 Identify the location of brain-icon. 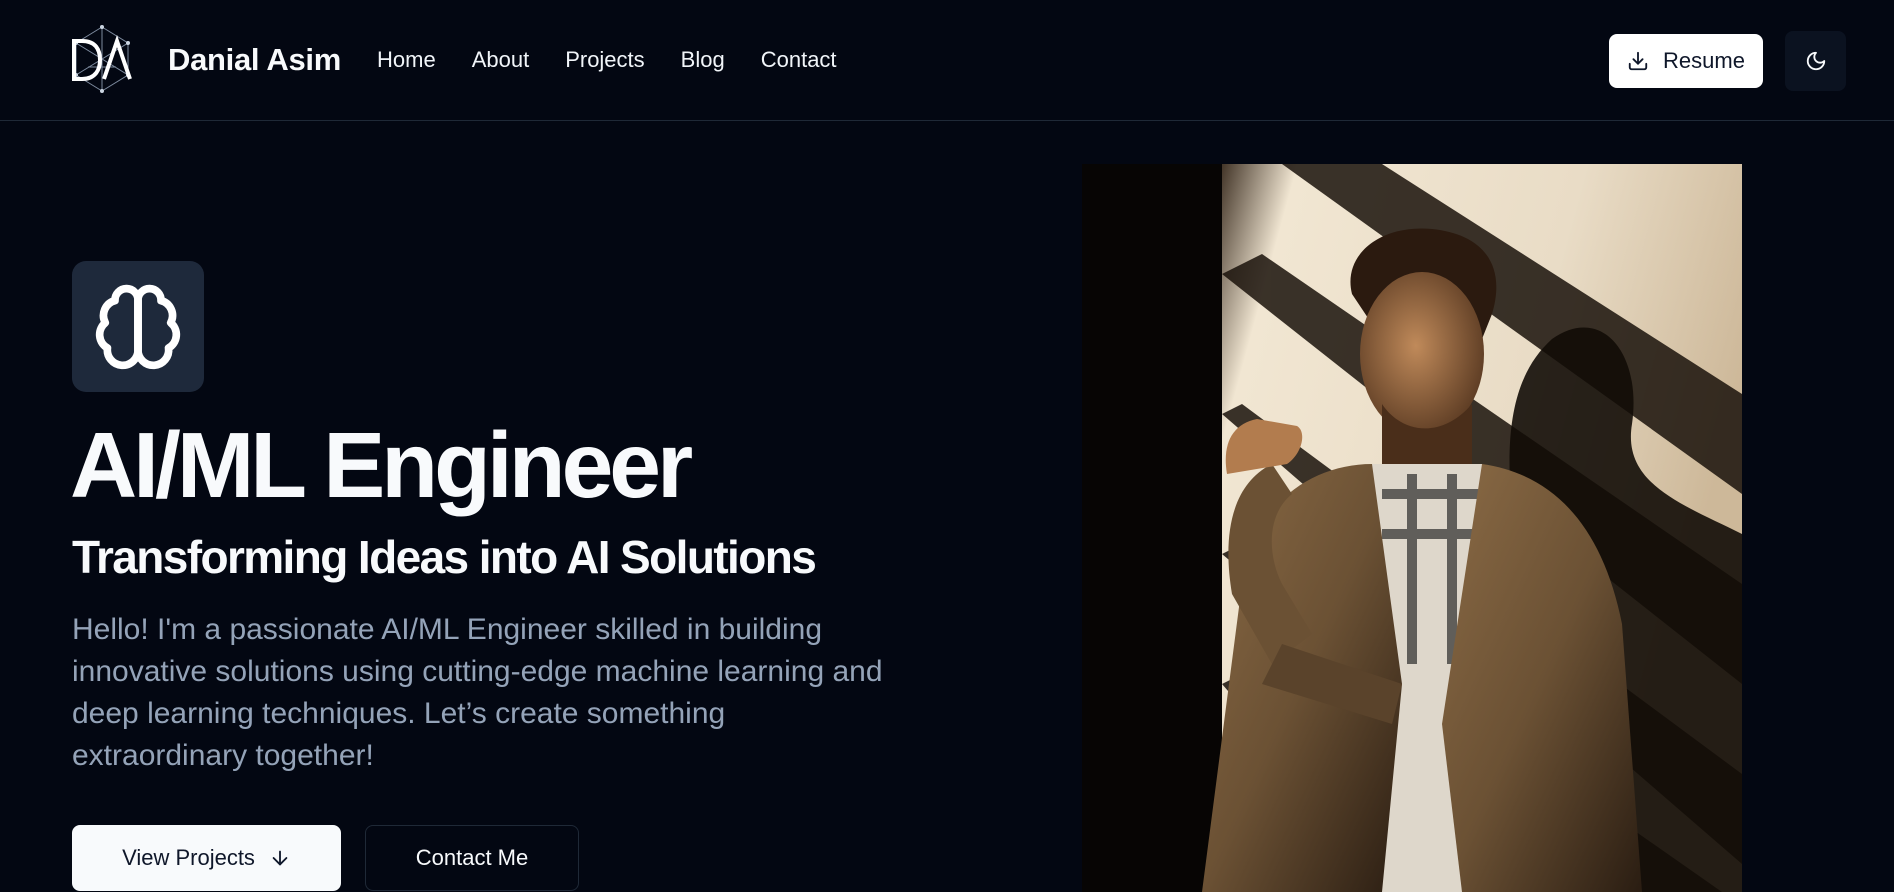
(138, 326).